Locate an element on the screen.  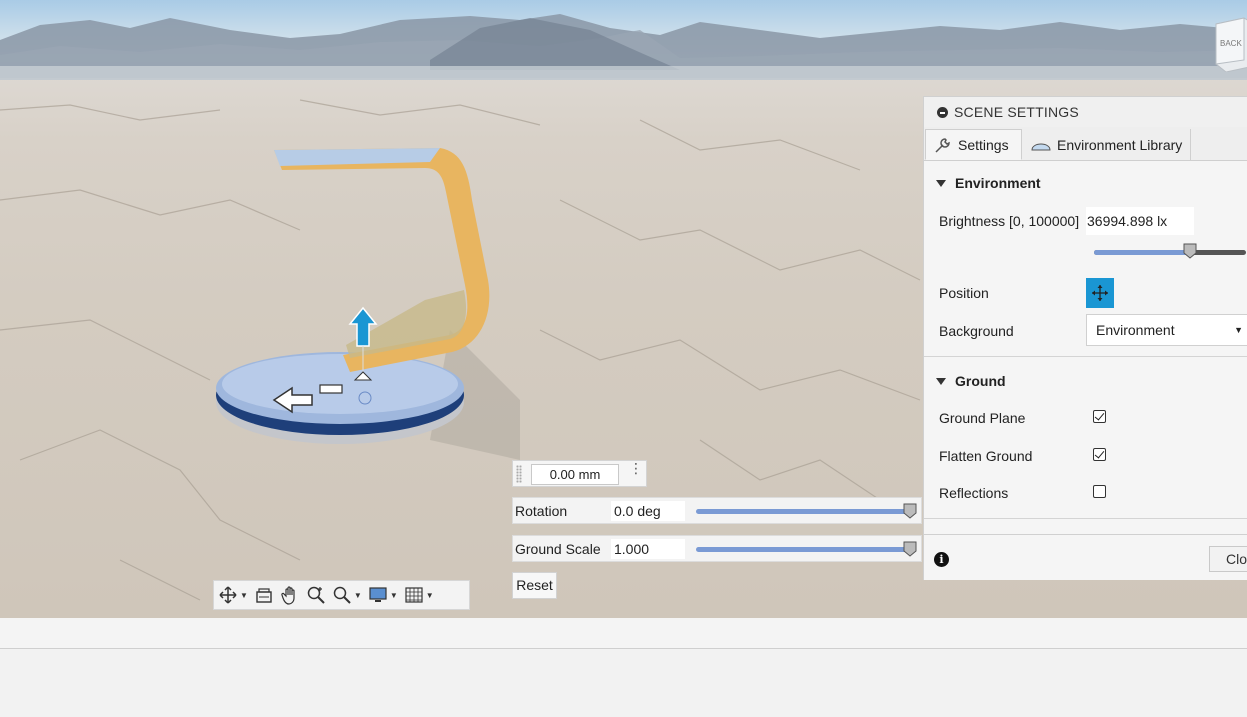
view-cube-label: BACK is located at coordinates (1231, 43).